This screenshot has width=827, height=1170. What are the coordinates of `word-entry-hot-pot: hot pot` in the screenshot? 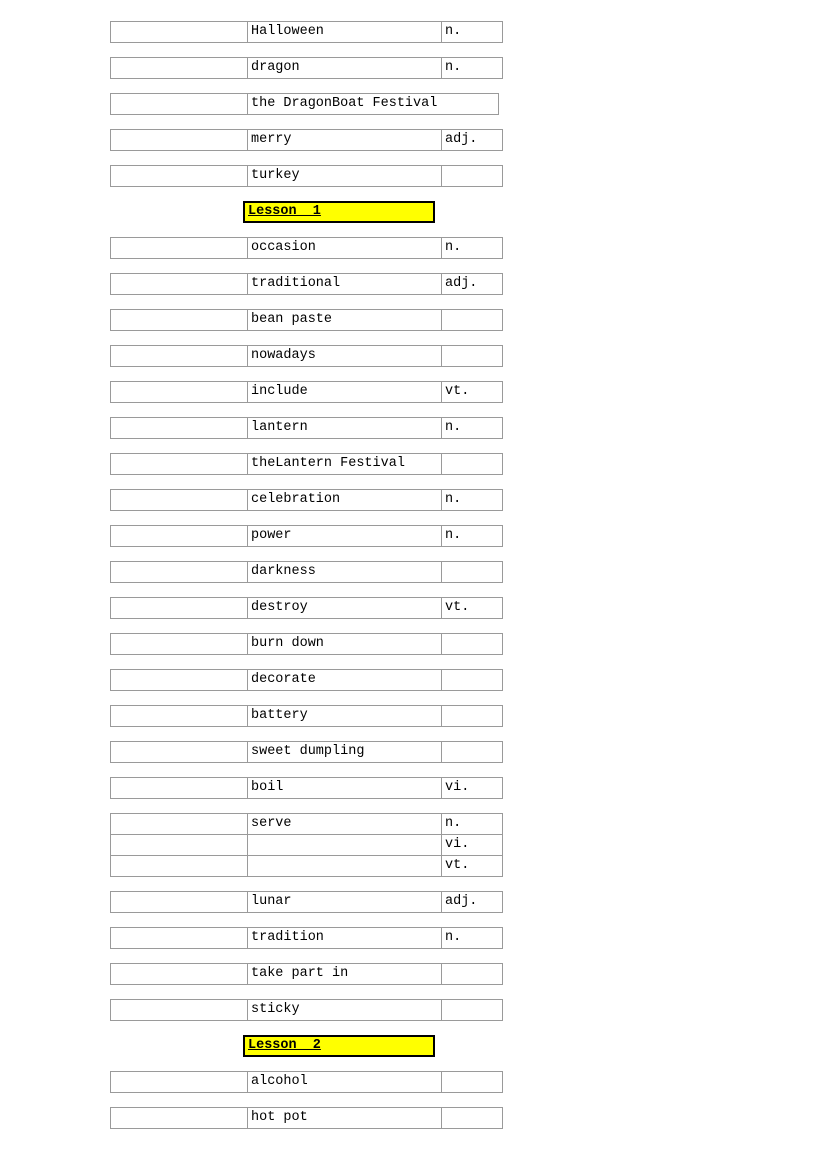 It's located at (306, 1118).